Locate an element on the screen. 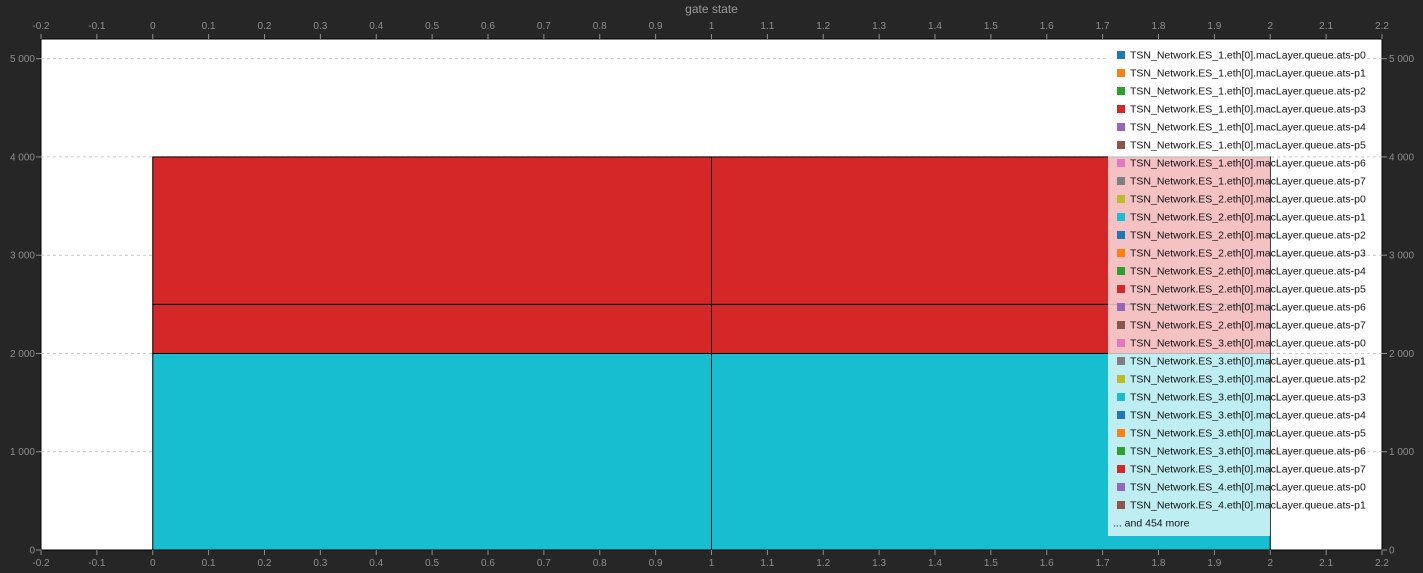  legend-more-text: ... and 454 more is located at coordinates (1151, 524).